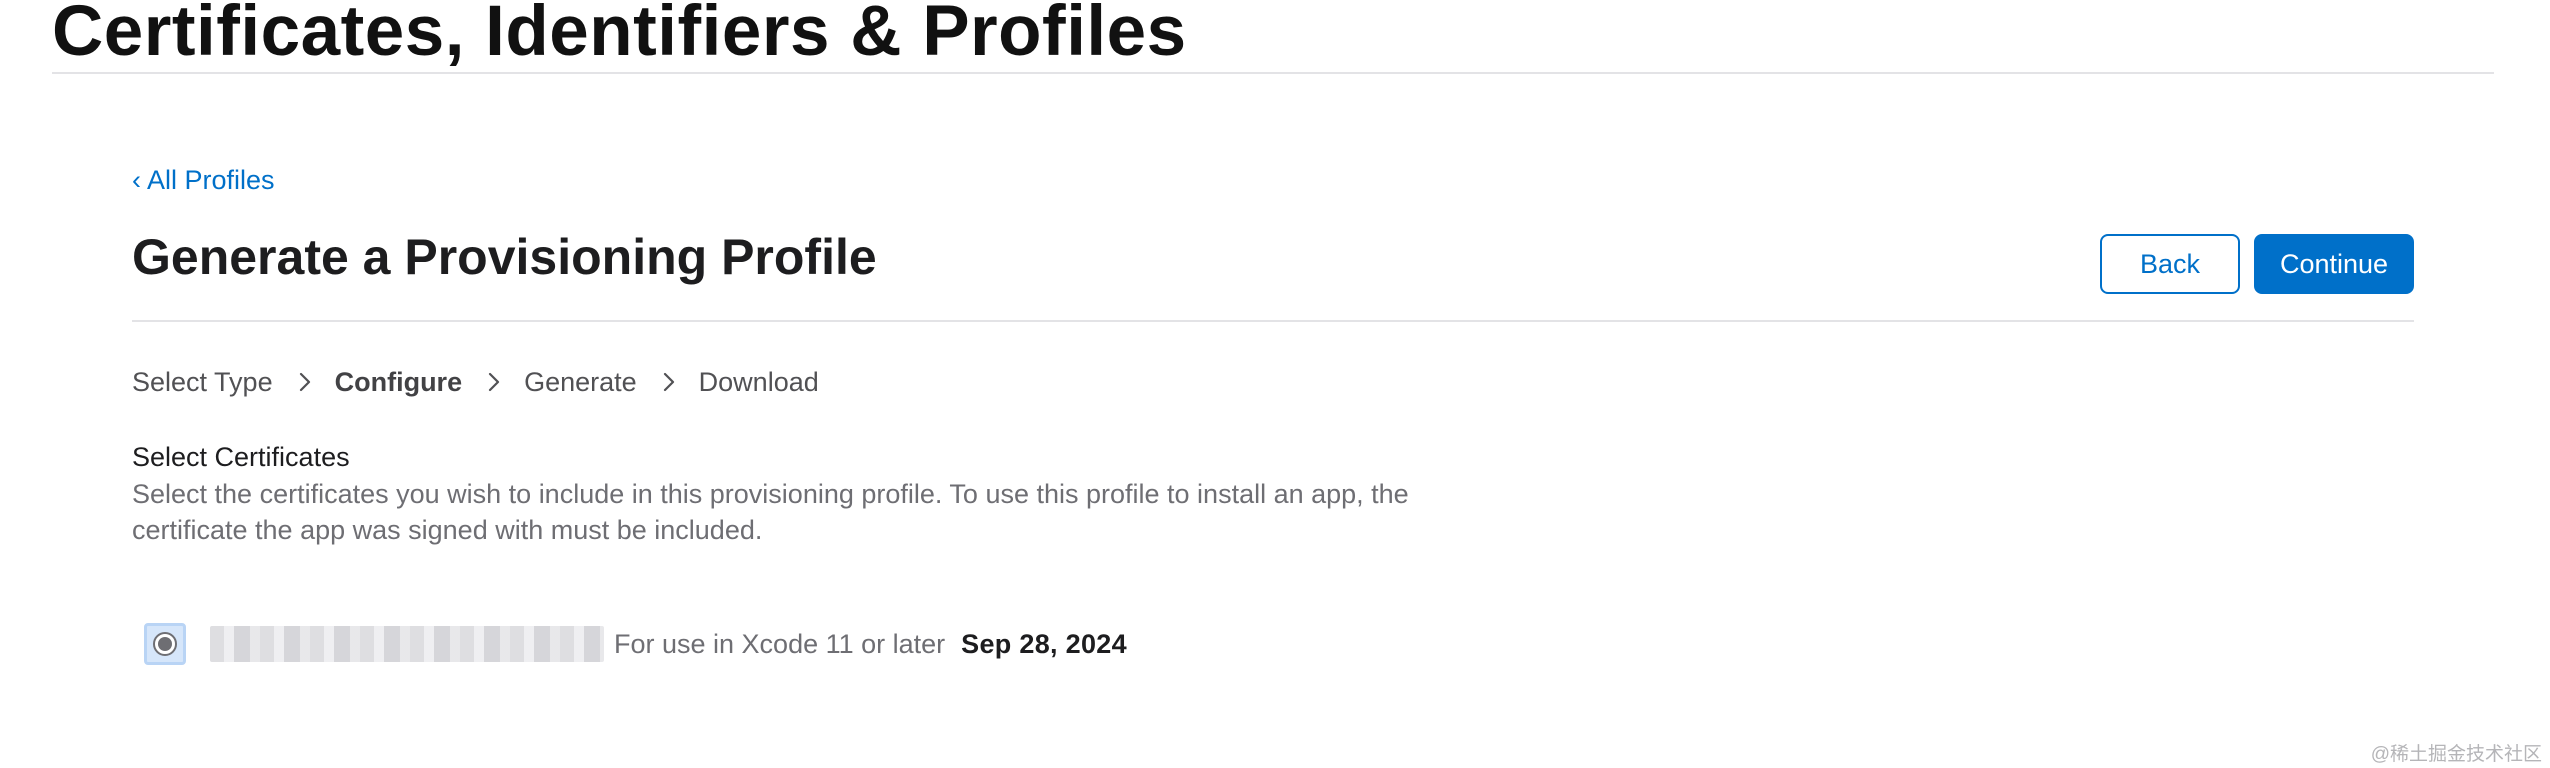 This screenshot has width=2550, height=768. I want to click on page-title: Generate a Provisioning Profile, so click(504, 257).